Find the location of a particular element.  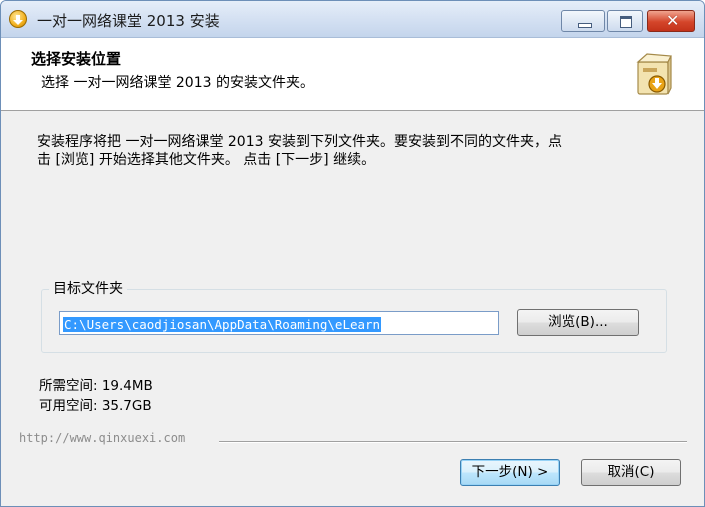

minimize-icon is located at coordinates (585, 25).